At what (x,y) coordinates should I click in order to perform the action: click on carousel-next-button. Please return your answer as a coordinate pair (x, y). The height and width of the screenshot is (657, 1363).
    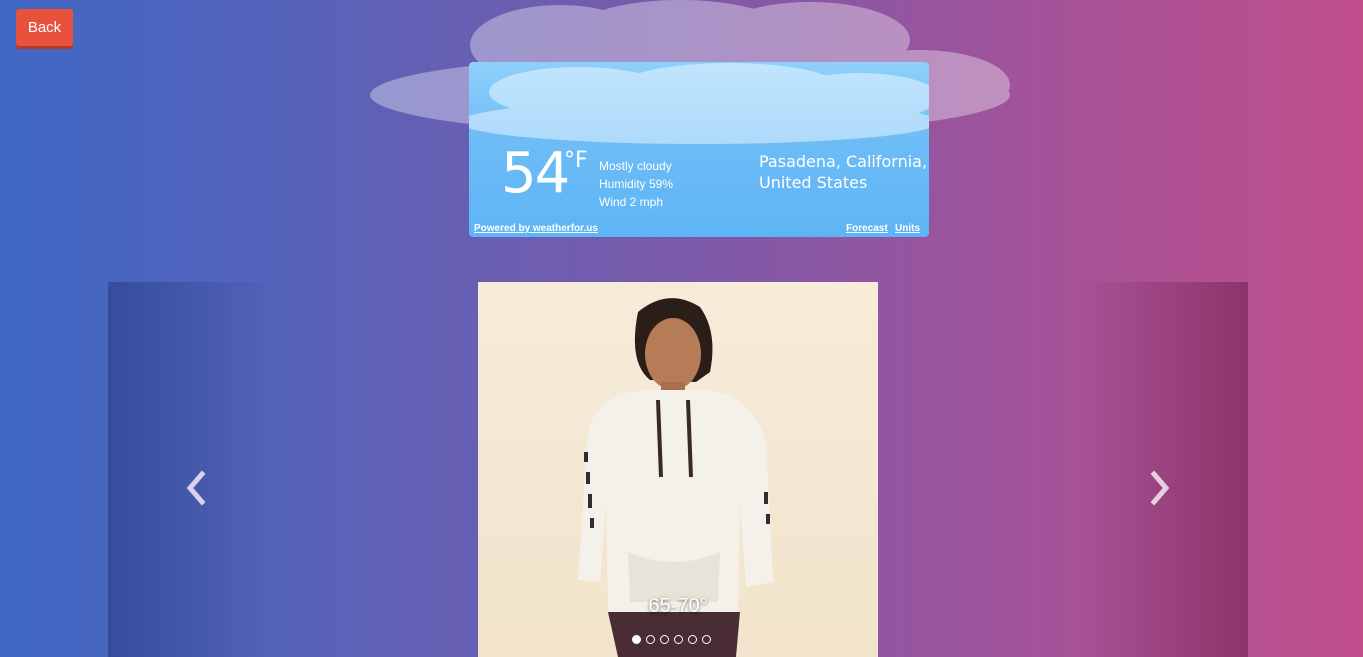
    Looking at the image, I should click on (1163, 469).